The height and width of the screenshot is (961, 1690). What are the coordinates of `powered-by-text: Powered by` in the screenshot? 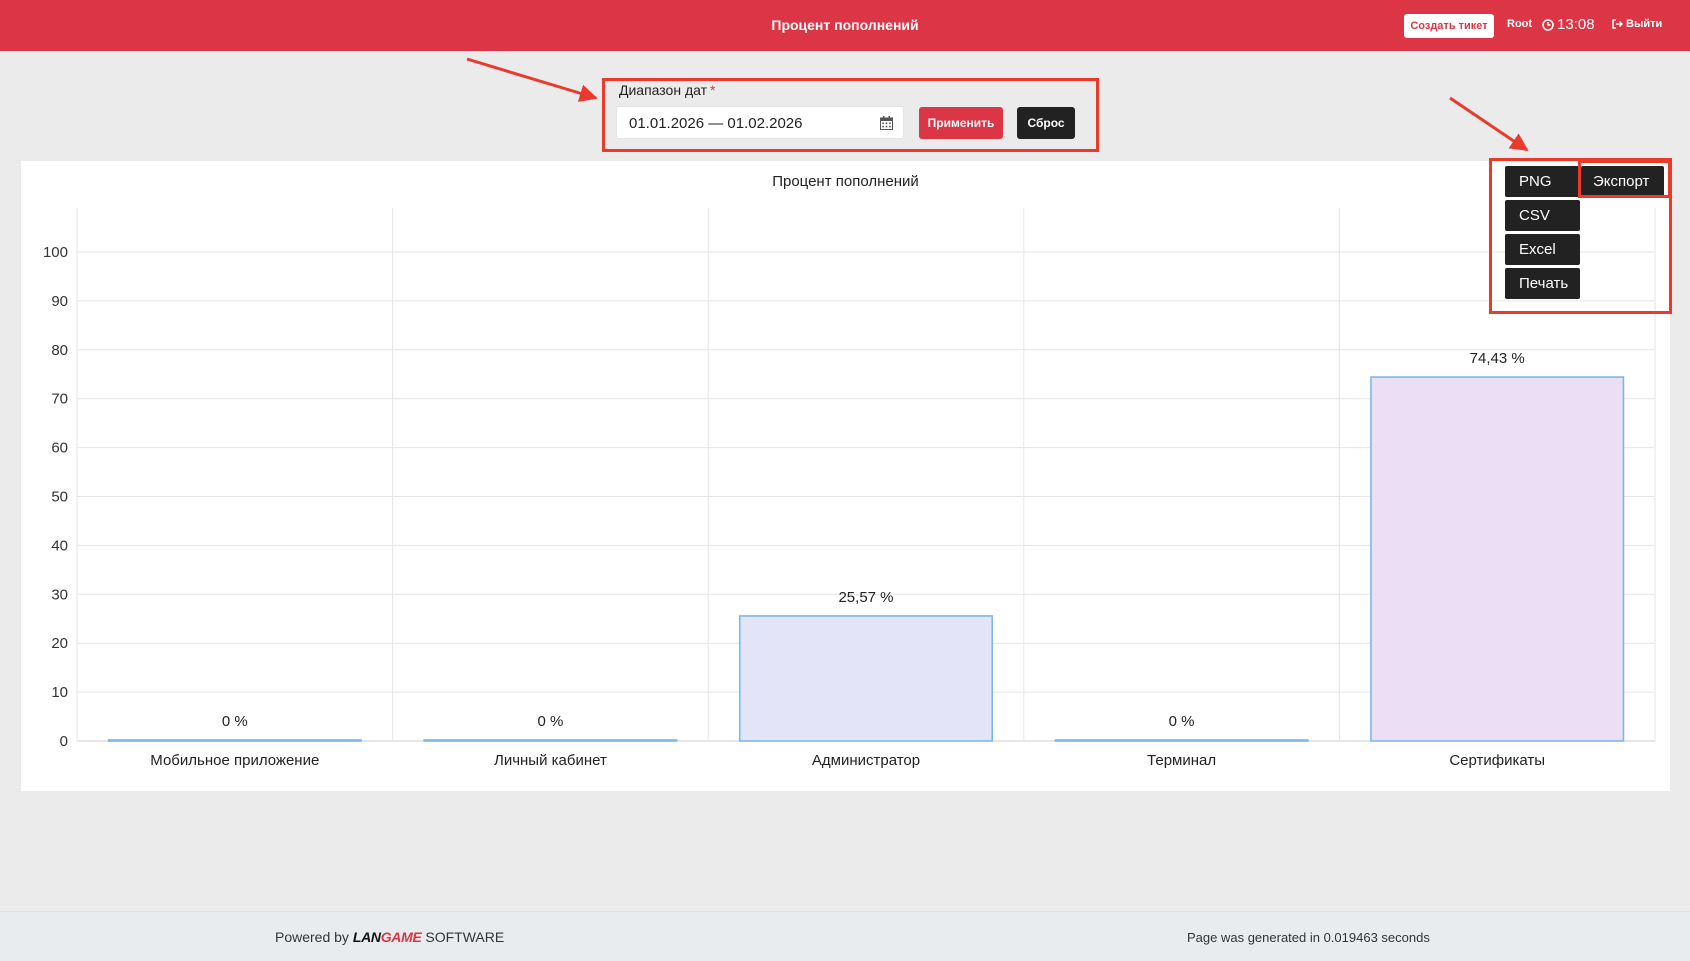 It's located at (312, 937).